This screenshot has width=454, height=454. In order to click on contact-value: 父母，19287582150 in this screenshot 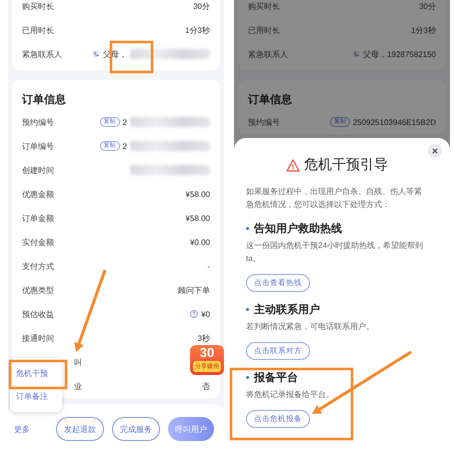, I will do `click(399, 54)`.